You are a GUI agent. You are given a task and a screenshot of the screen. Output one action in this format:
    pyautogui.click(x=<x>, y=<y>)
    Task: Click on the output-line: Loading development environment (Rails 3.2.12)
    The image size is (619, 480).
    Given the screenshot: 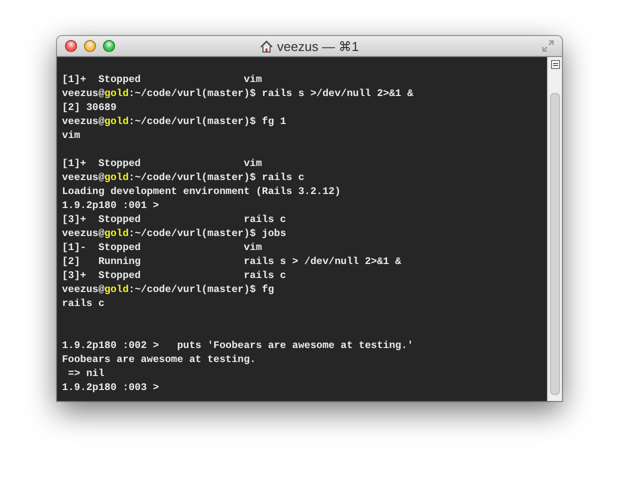 What is the action you would take?
    pyautogui.click(x=201, y=192)
    